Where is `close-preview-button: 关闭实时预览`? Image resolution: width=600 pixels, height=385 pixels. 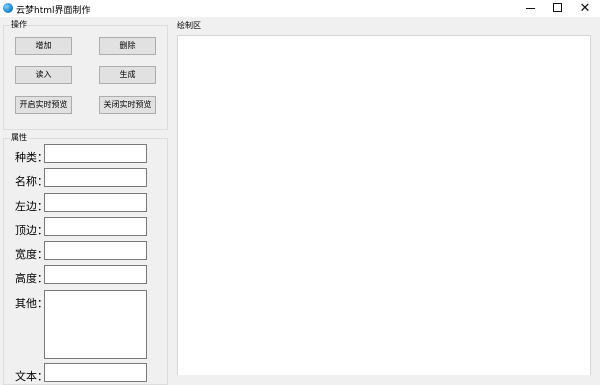 close-preview-button: 关闭实时预览 is located at coordinates (127, 105).